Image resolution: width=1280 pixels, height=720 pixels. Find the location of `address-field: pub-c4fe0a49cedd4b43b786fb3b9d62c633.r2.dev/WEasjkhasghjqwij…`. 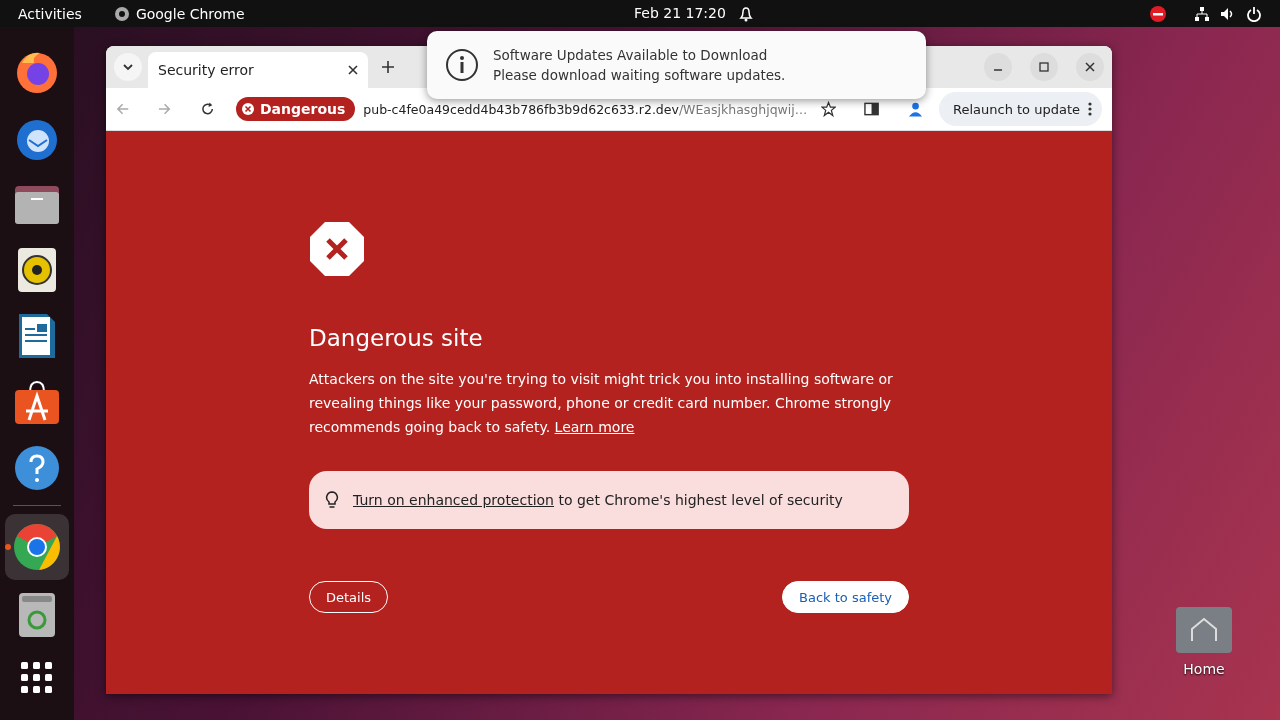

address-field: pub-c4fe0a49cedd4b43b786fb3b9d62c633.r2.dev/WEasjkhasghjqwij… is located at coordinates (585, 109).